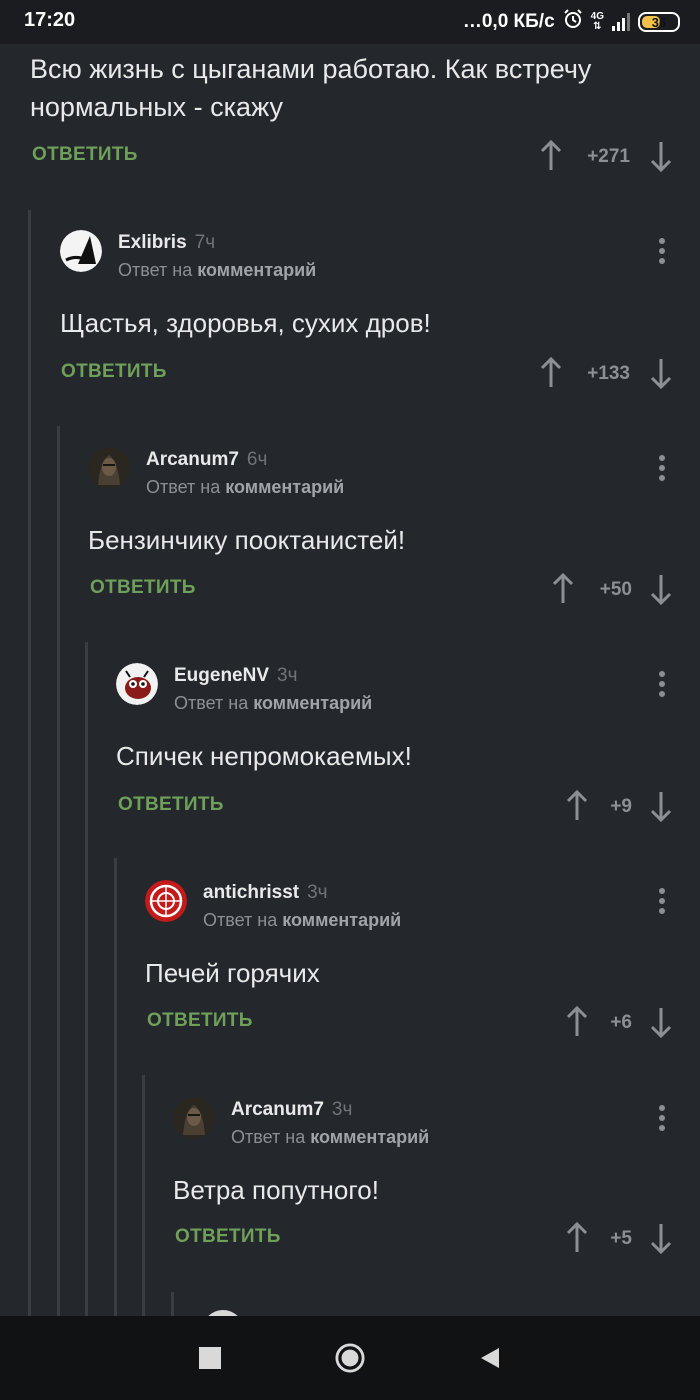 The width and height of the screenshot is (700, 1400). I want to click on vote-controls: +133, so click(608, 375).